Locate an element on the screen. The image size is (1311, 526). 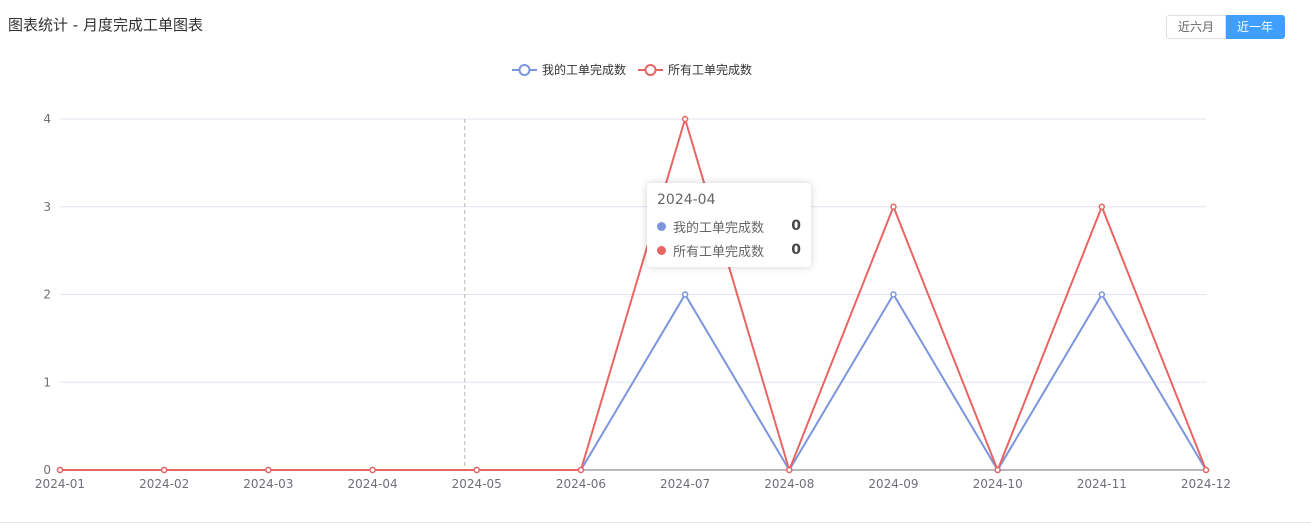
tooltip-value-all: 0 is located at coordinates (796, 250).